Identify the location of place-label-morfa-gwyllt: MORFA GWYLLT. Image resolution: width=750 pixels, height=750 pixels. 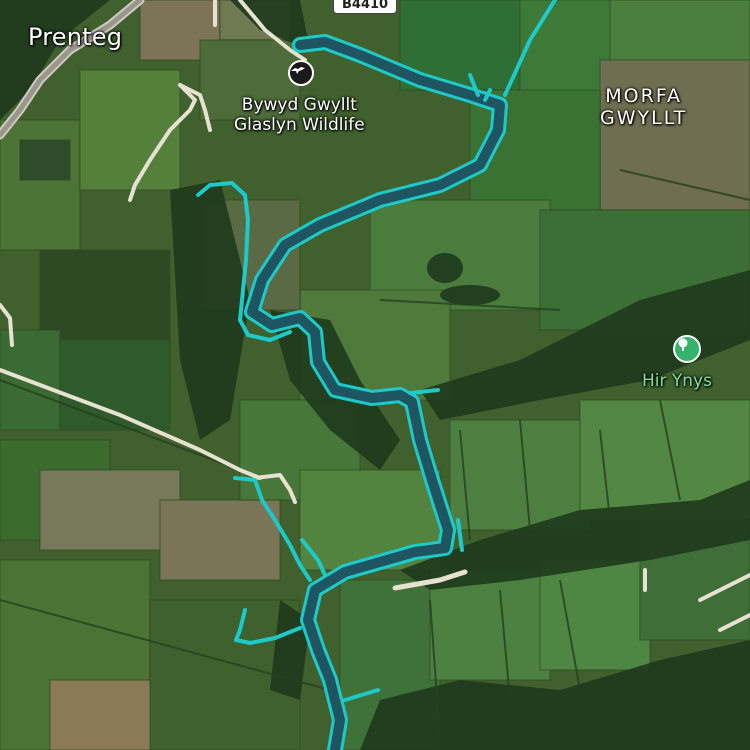
(644, 107).